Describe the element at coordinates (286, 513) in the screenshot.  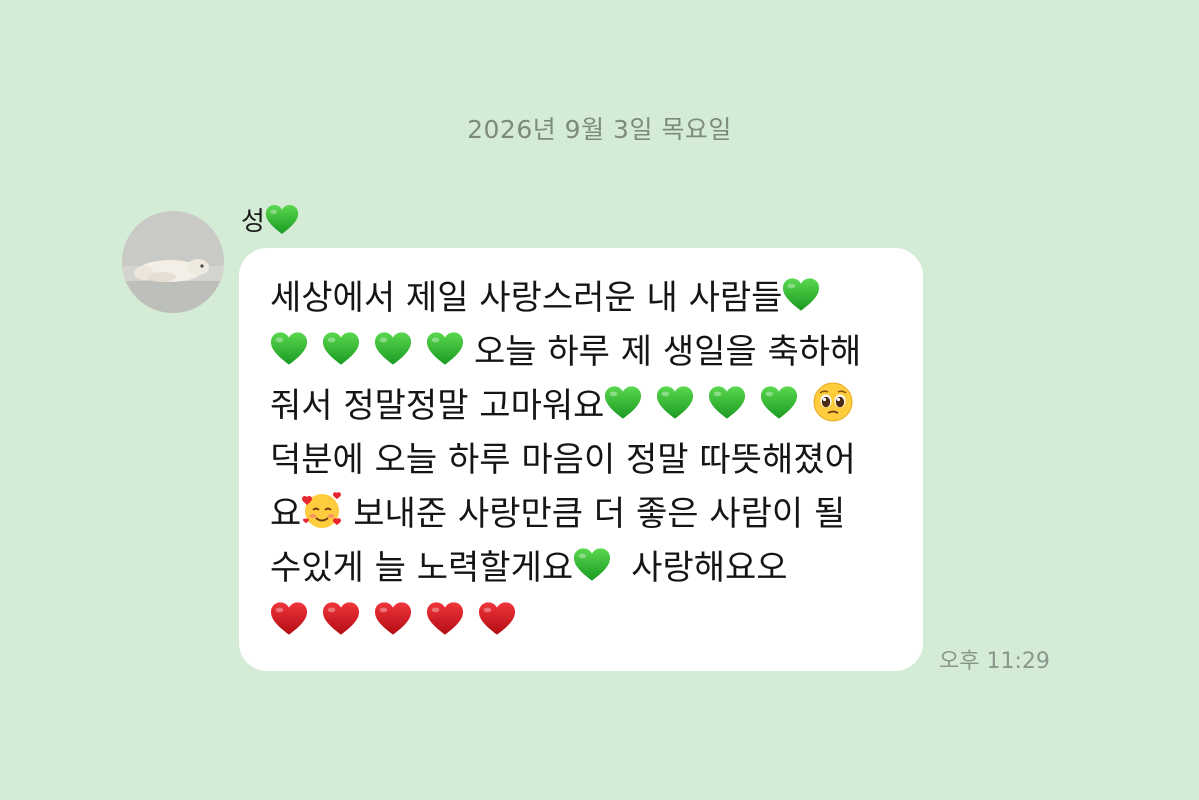
I see `message-text: 요` at that location.